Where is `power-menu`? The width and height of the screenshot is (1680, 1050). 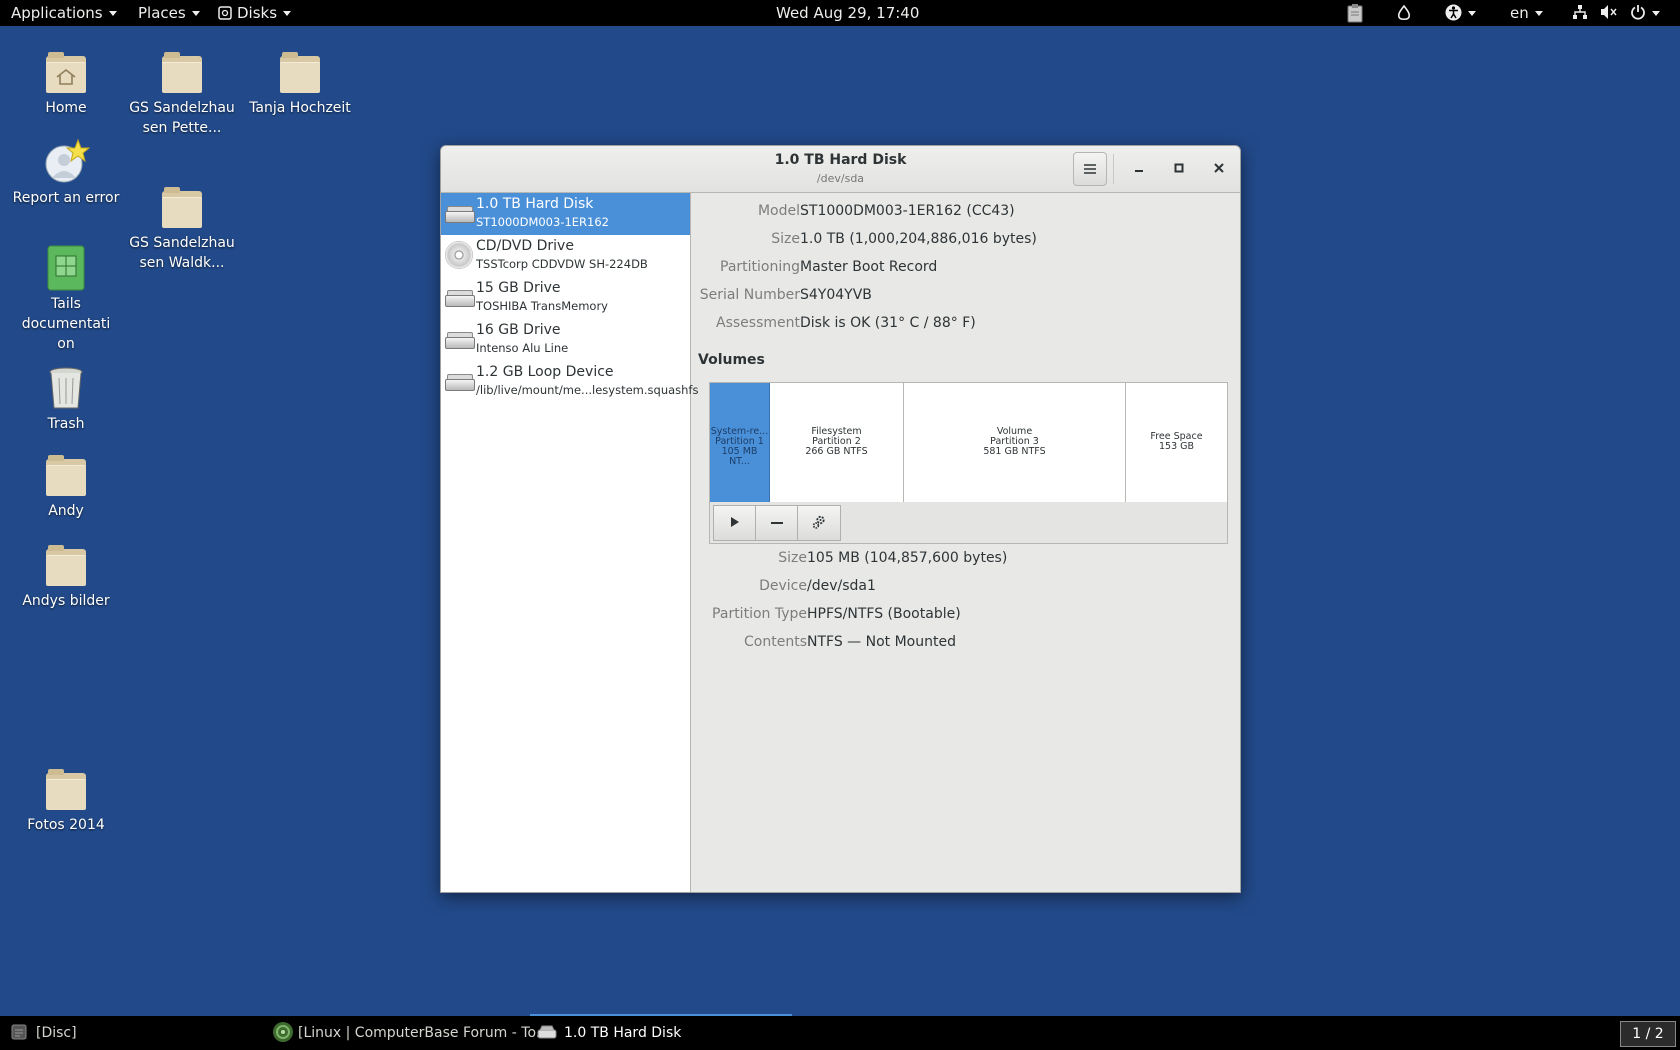 power-menu is located at coordinates (1645, 13).